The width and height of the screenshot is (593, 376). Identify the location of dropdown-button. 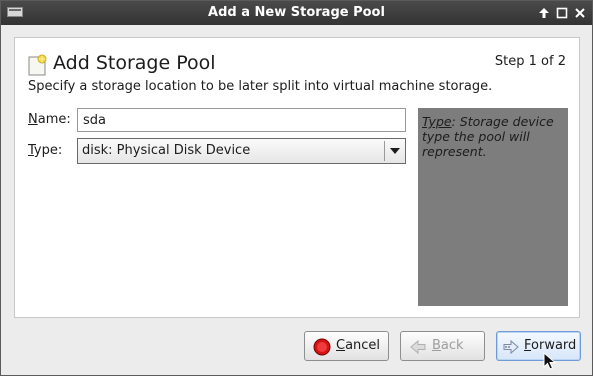
(393, 151).